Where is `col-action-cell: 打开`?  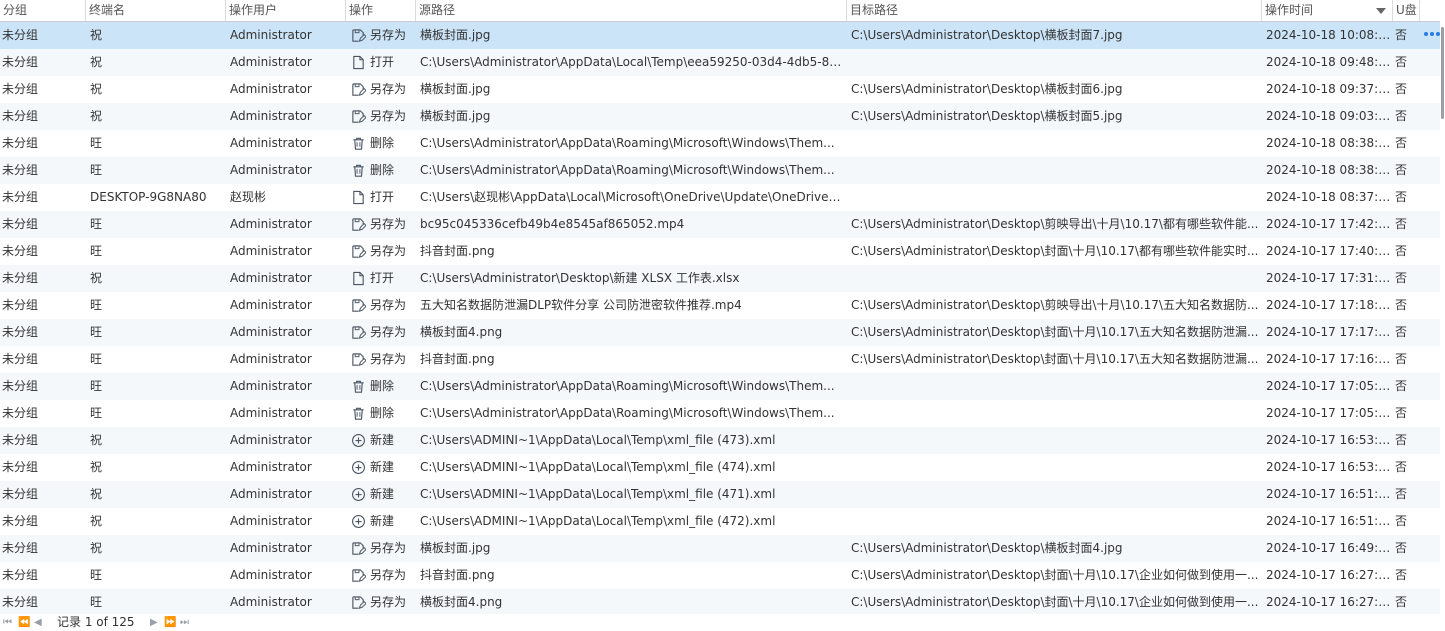
col-action-cell: 打开 is located at coordinates (381, 197).